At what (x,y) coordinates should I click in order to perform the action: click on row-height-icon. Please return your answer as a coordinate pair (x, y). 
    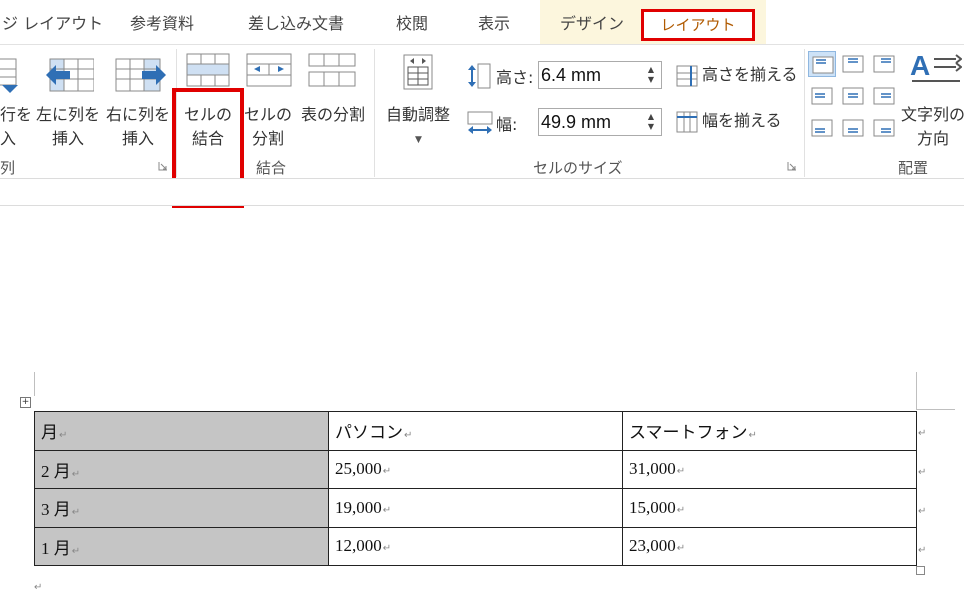
    Looking at the image, I should click on (479, 76).